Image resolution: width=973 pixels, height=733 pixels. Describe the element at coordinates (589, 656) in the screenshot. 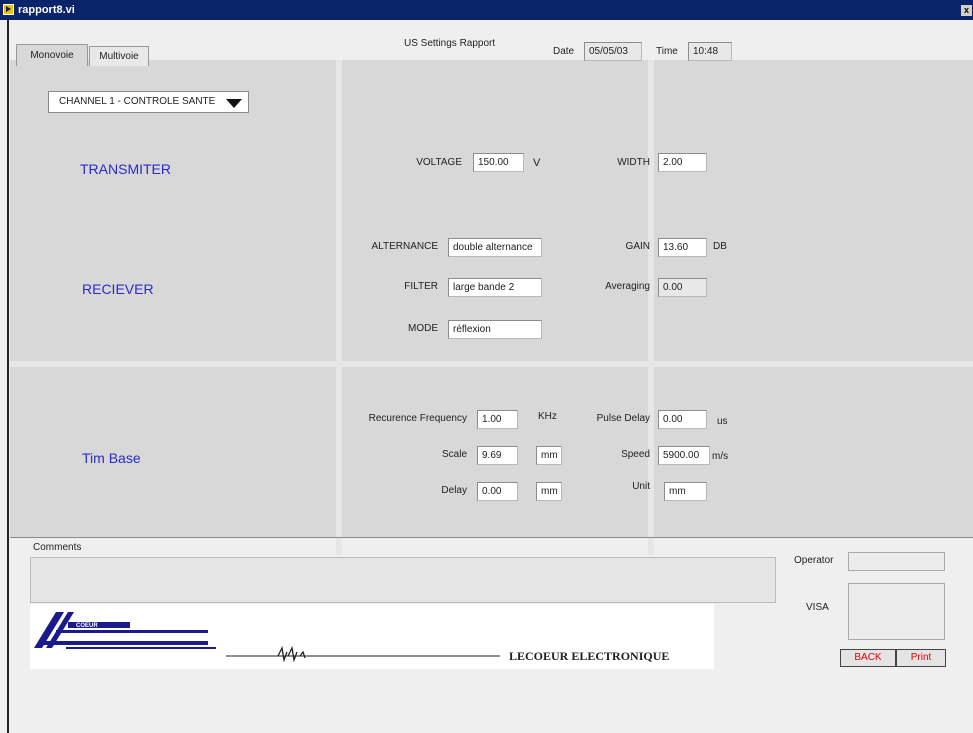

I see `company-name: LECOEUR ELECTRONIQUE` at that location.